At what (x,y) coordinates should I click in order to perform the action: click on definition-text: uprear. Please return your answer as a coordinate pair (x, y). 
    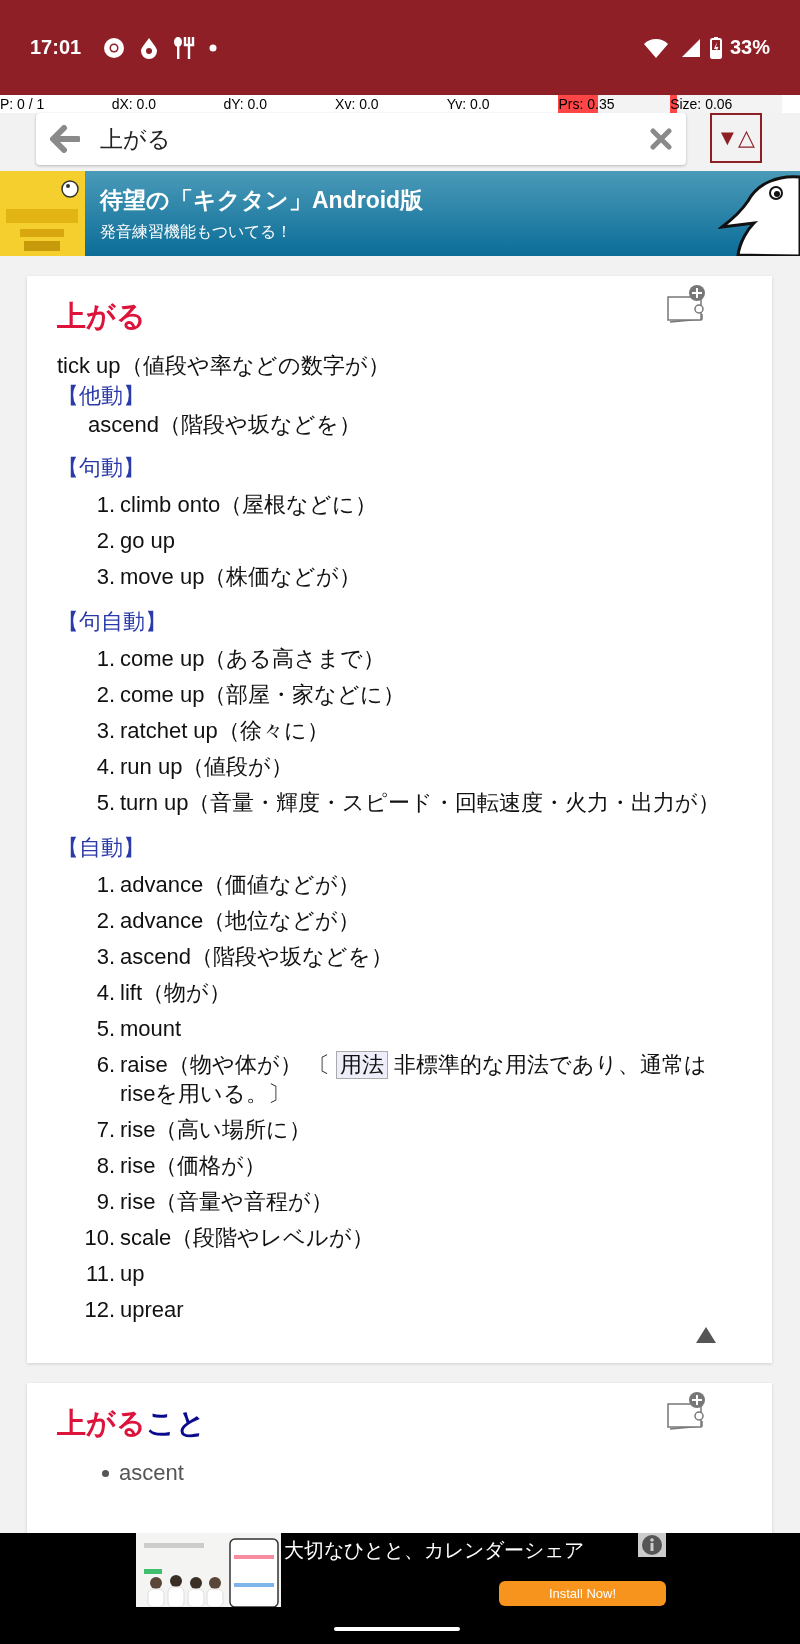
    Looking at the image, I should click on (152, 1309).